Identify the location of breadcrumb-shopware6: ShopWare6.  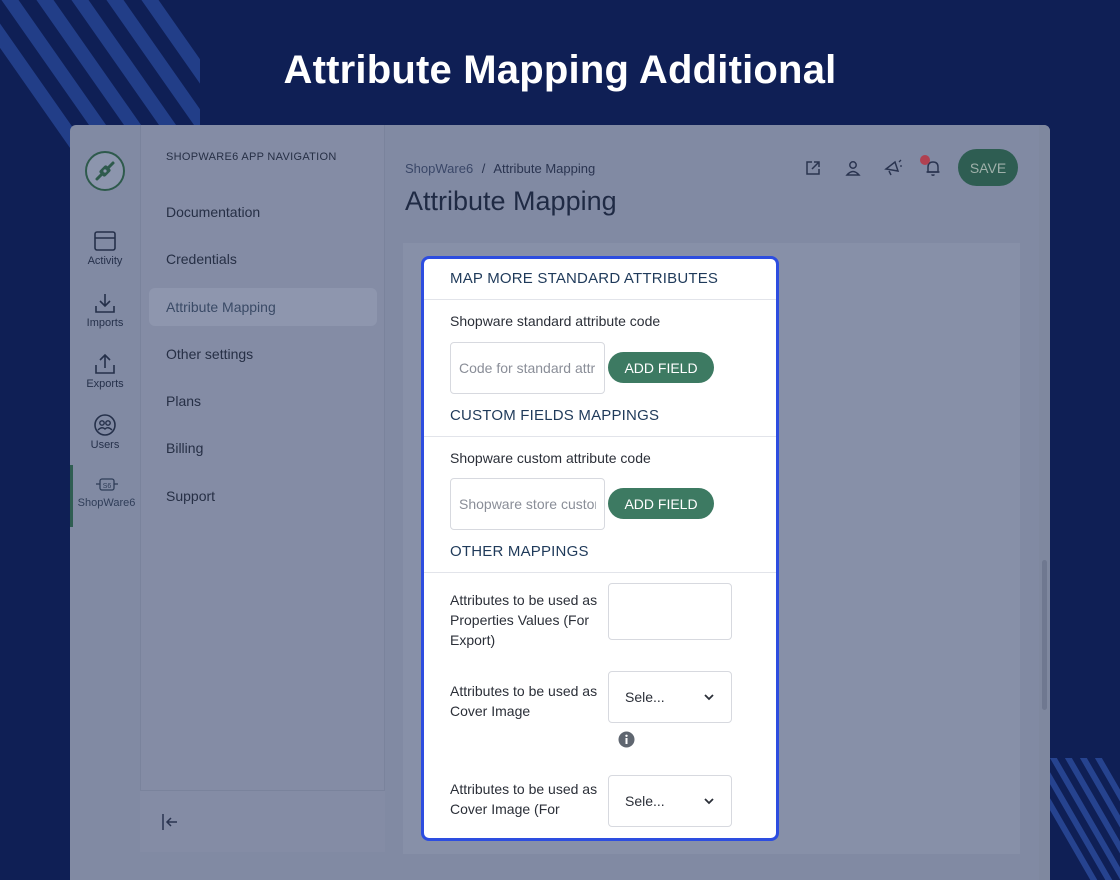
(439, 168).